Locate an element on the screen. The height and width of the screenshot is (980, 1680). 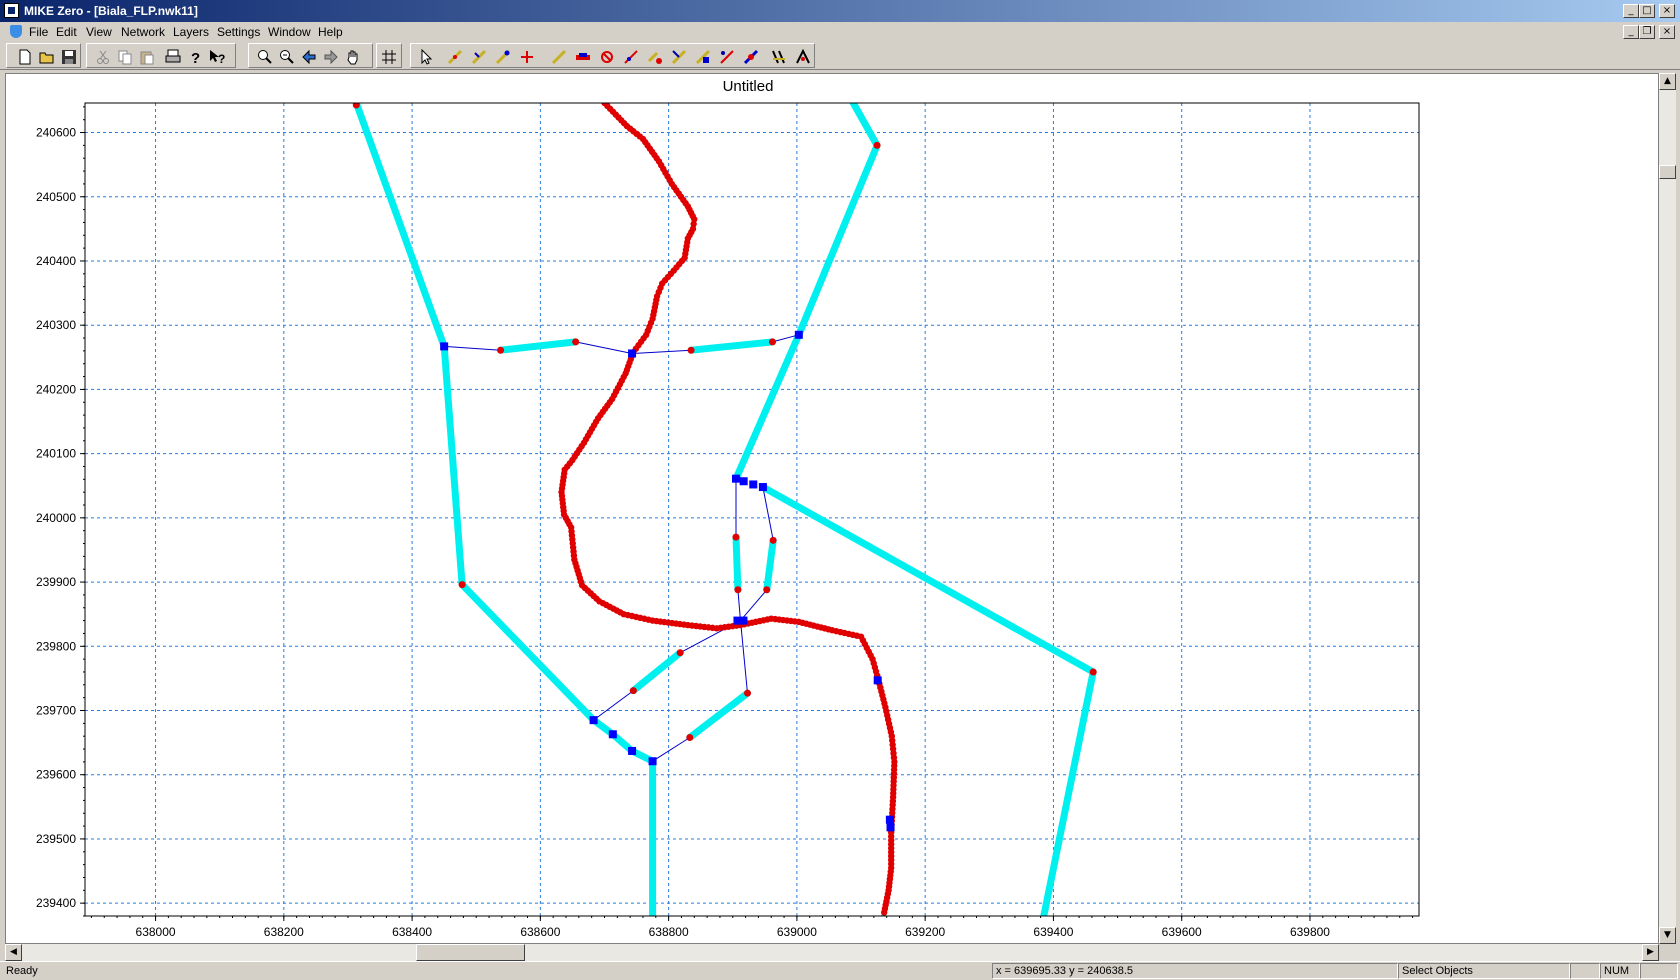
menu-settings: Settings is located at coordinates (238, 32).